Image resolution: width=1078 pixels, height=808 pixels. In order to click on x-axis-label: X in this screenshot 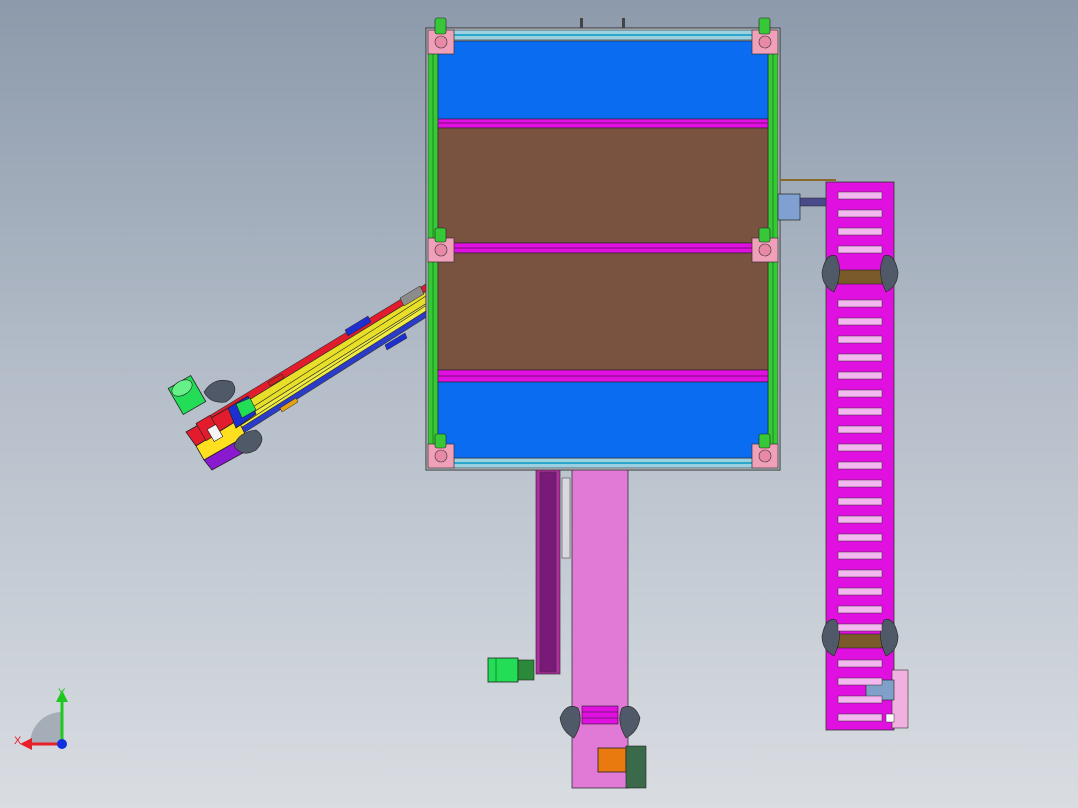, I will do `click(18, 741)`.